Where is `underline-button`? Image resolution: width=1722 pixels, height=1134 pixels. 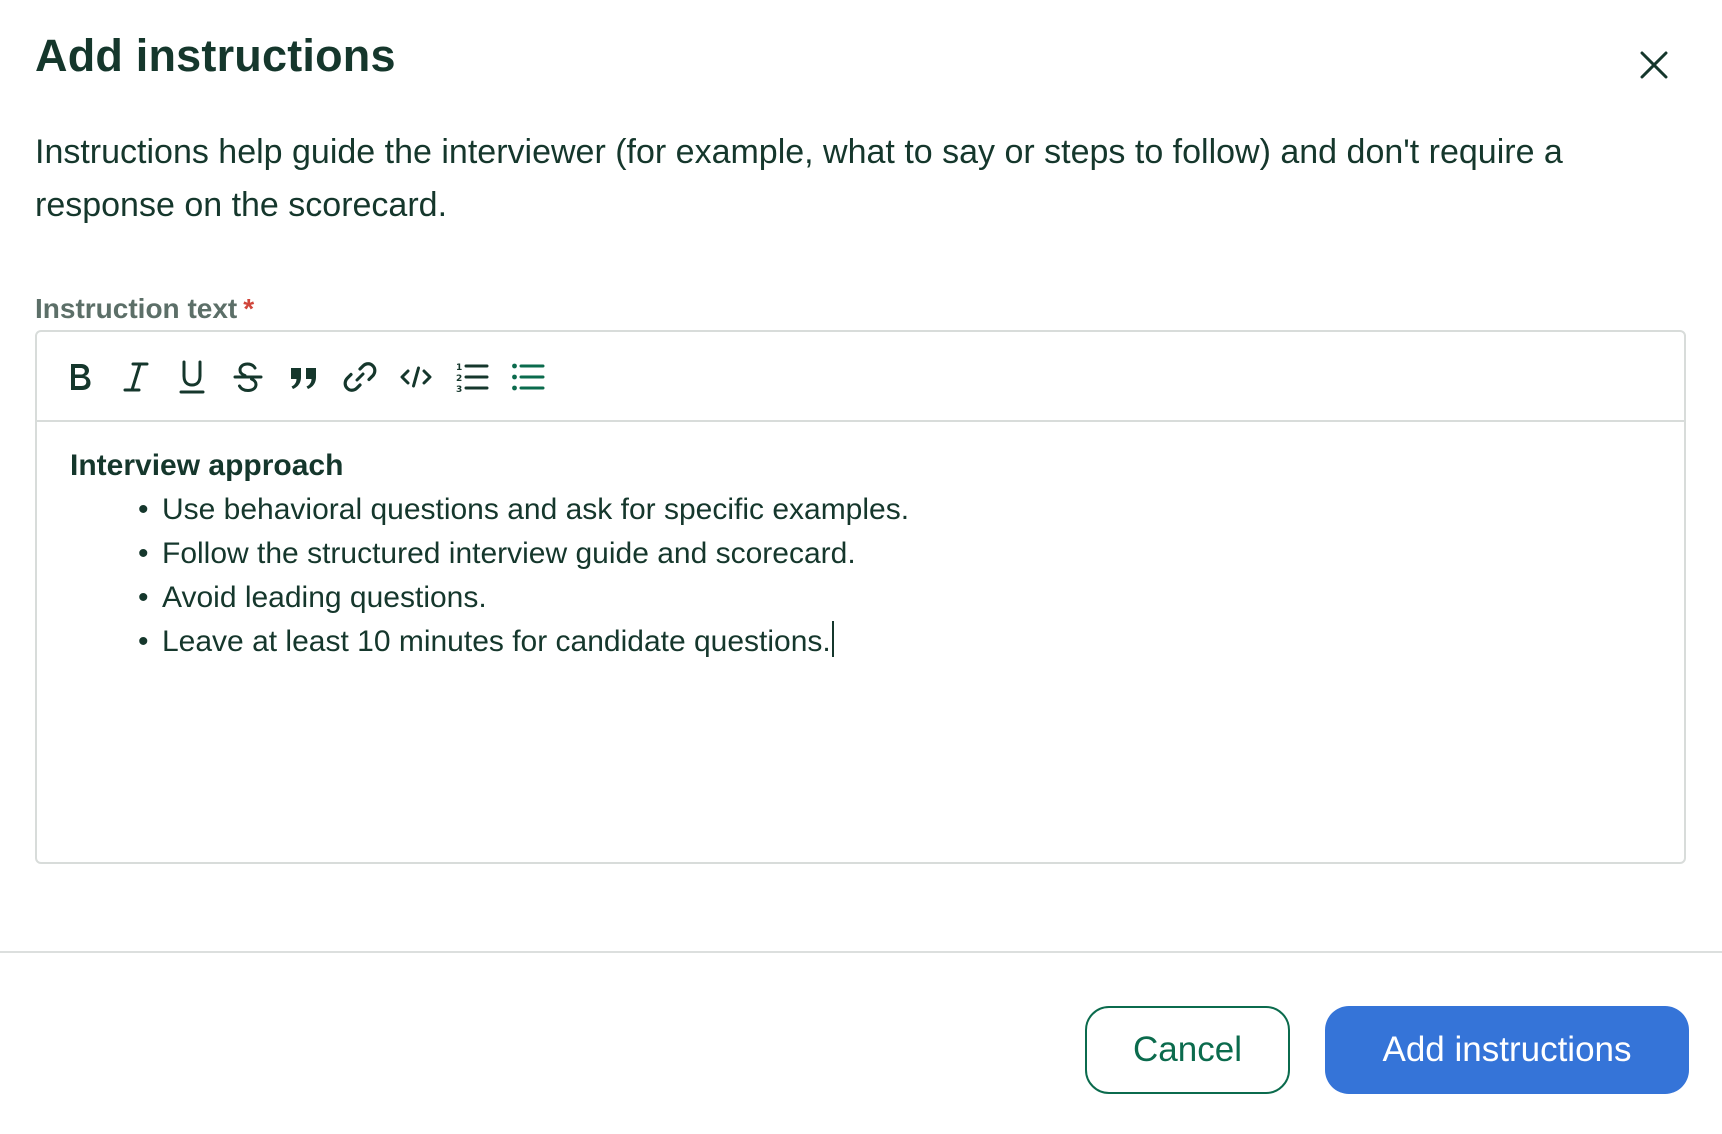
underline-button is located at coordinates (192, 377).